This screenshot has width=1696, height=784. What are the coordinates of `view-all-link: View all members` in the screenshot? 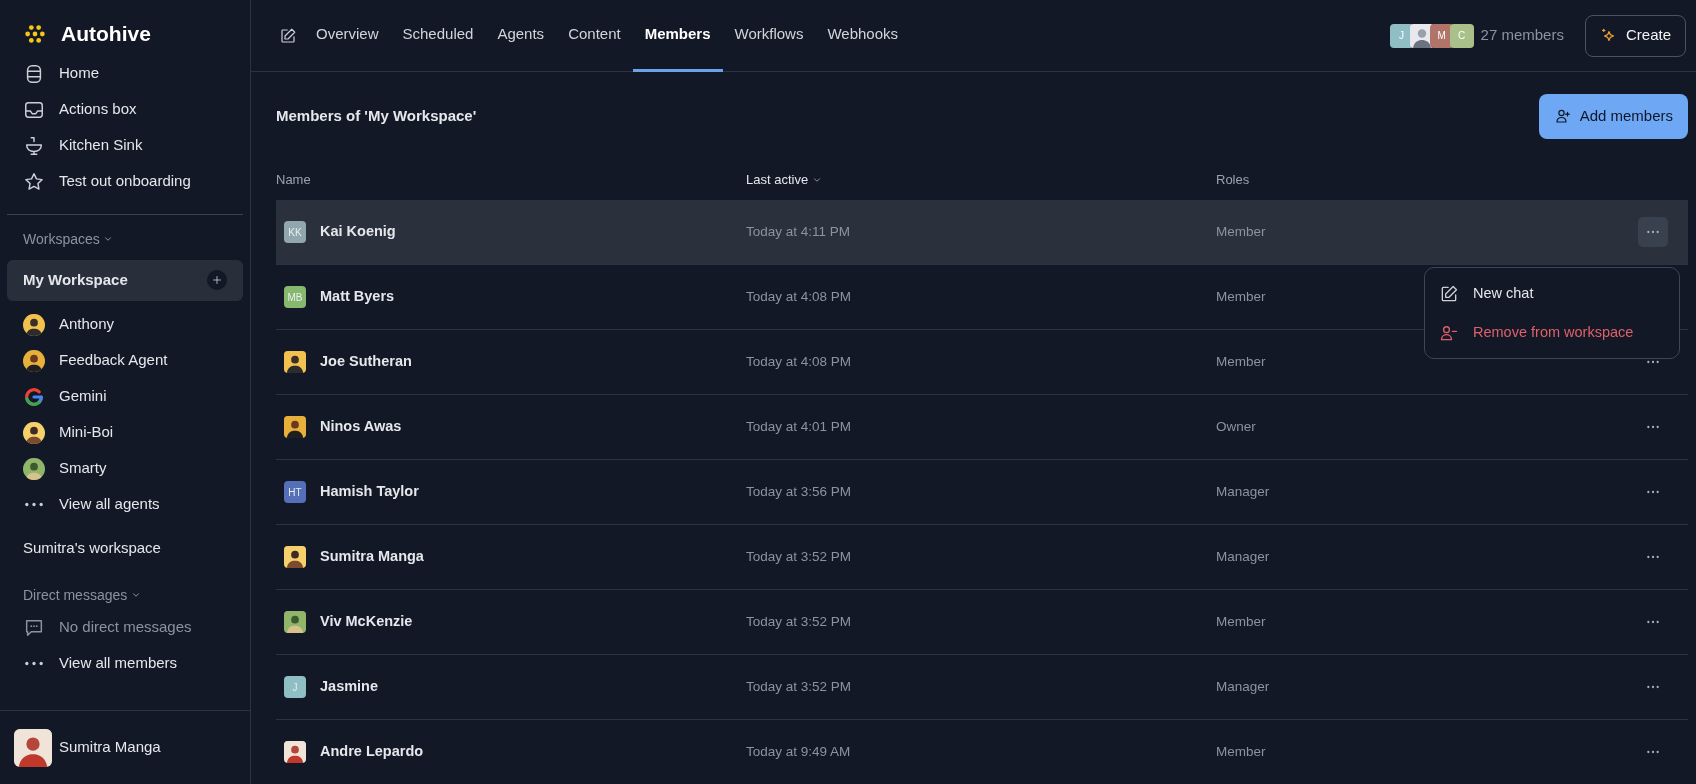 It's located at (125, 663).